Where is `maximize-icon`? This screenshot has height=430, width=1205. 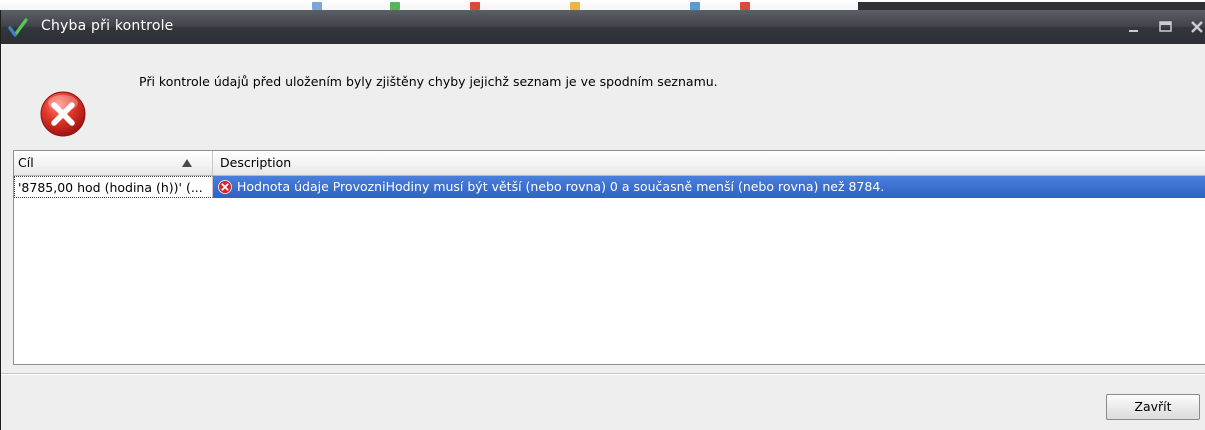
maximize-icon is located at coordinates (1166, 27).